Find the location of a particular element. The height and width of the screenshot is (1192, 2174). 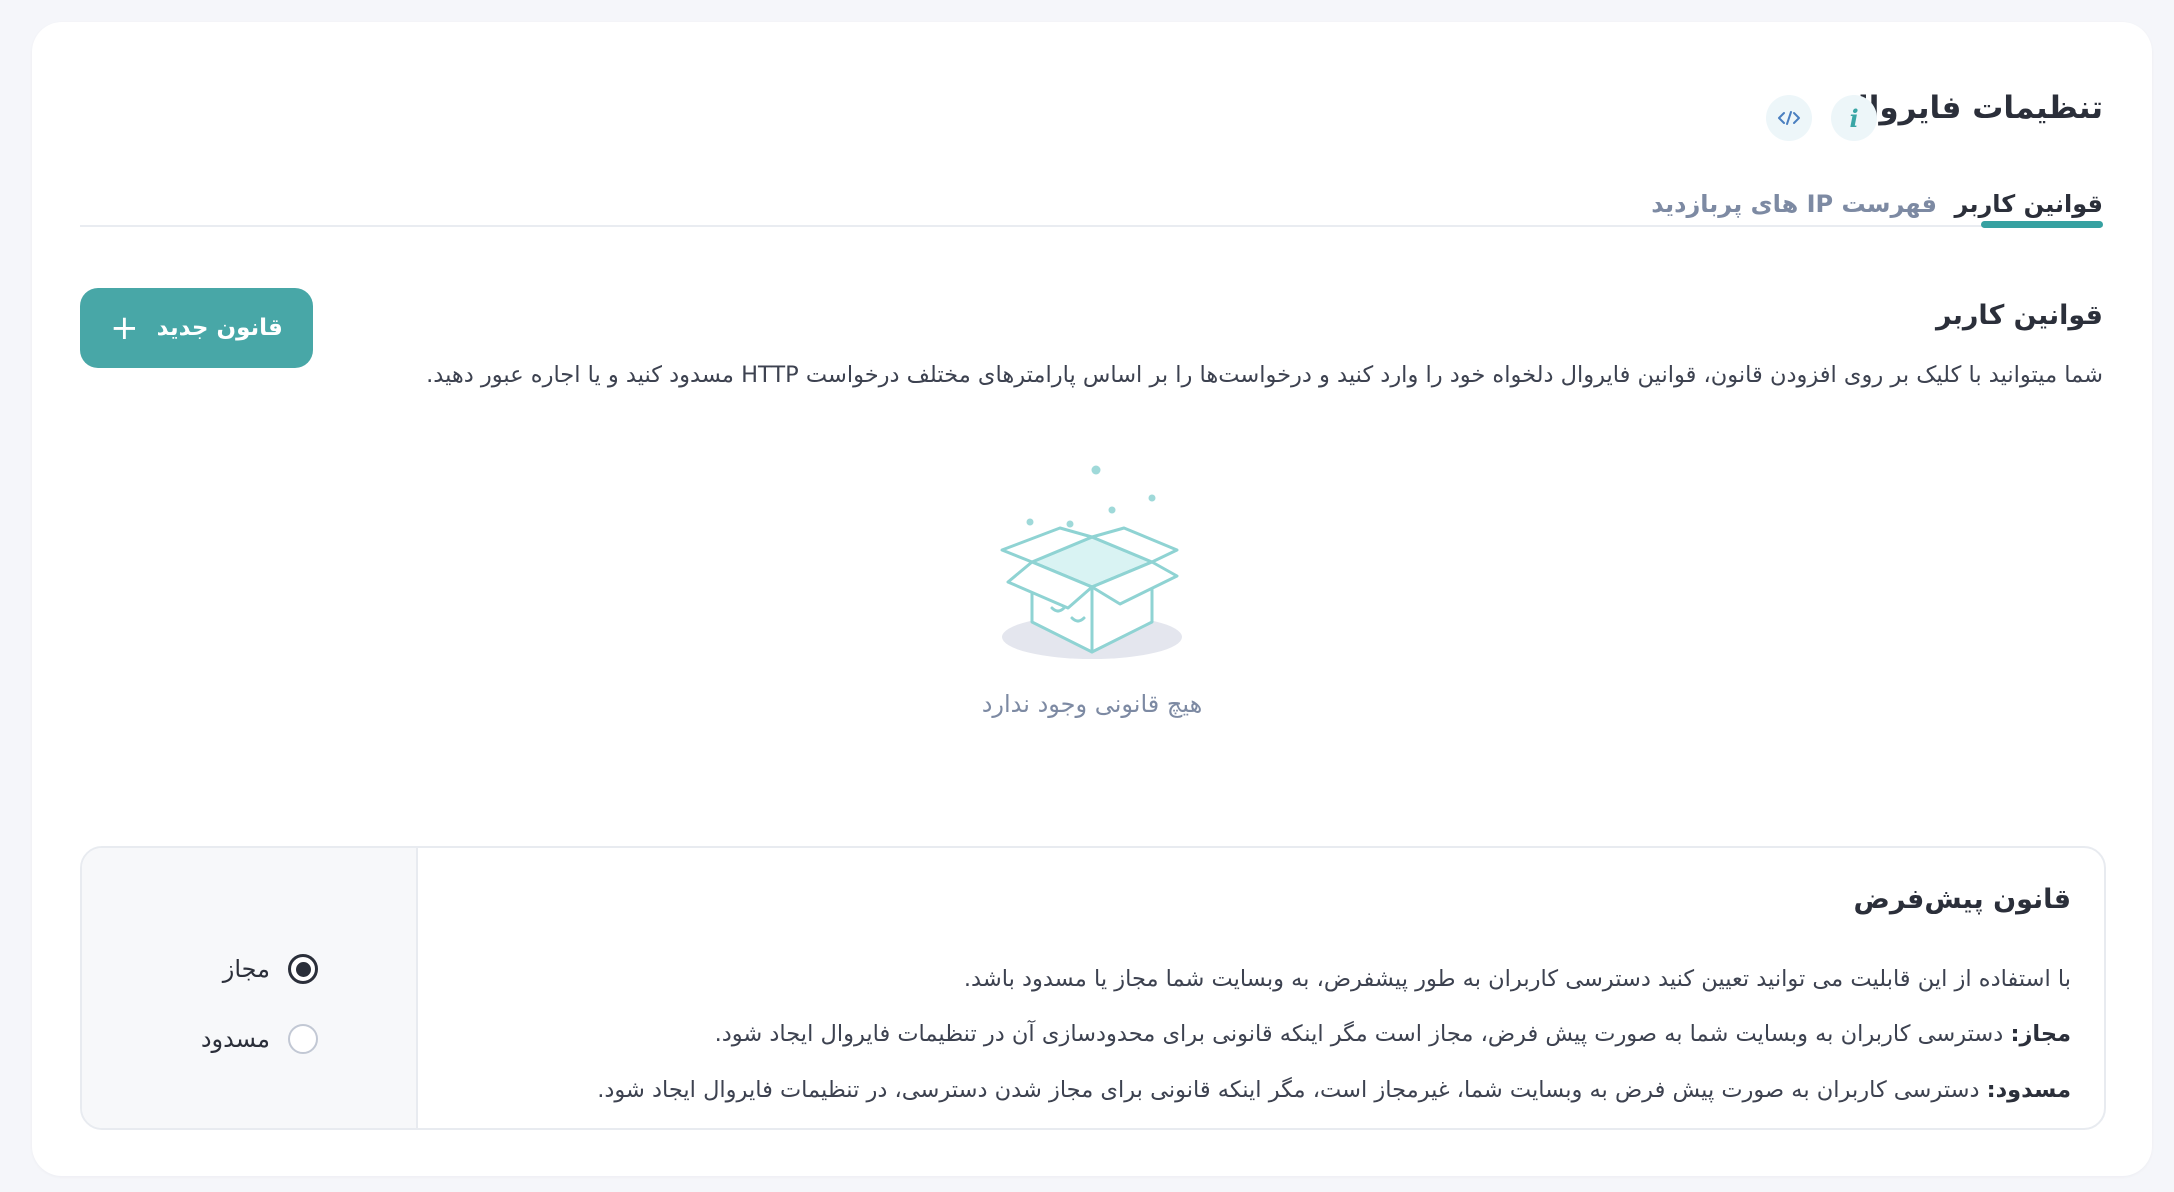

plus-icon: + is located at coordinates (124, 328).